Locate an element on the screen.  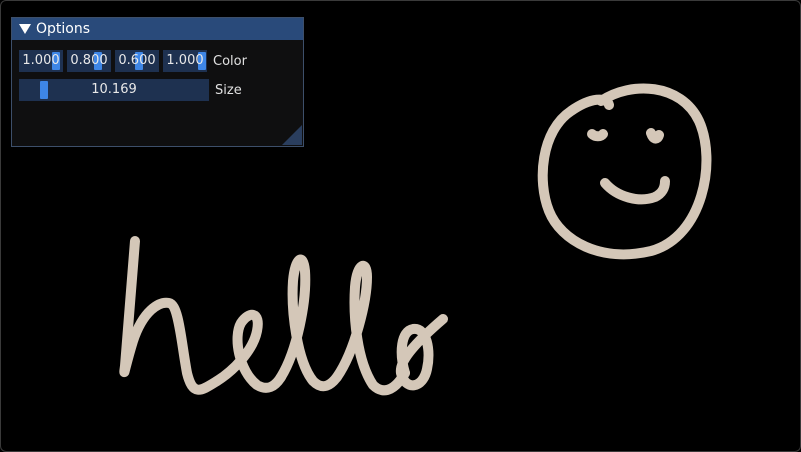
color-r-value: 1.000 is located at coordinates (41, 60).